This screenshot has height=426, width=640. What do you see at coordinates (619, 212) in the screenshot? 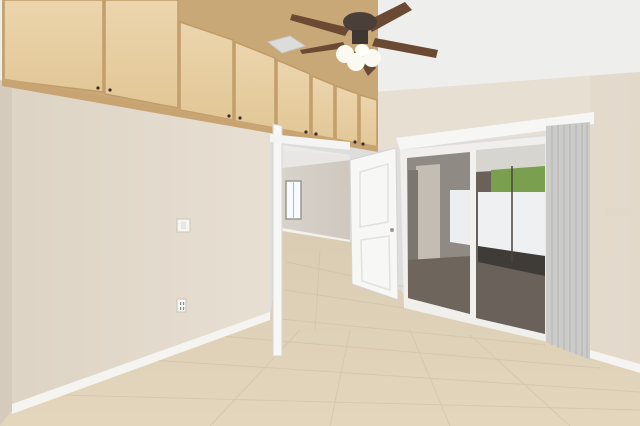
I see `wall-patch` at bounding box center [619, 212].